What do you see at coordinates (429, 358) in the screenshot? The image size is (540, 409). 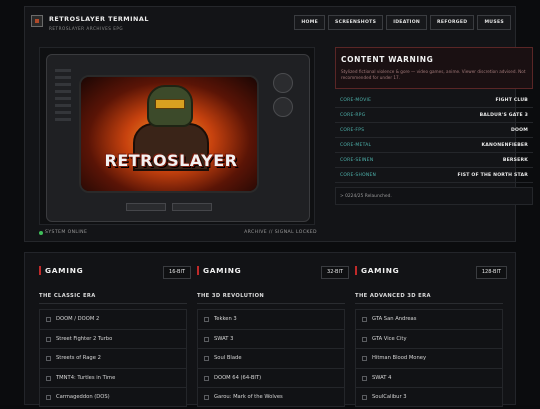 I see `game-item: Hitman Blood Money` at bounding box center [429, 358].